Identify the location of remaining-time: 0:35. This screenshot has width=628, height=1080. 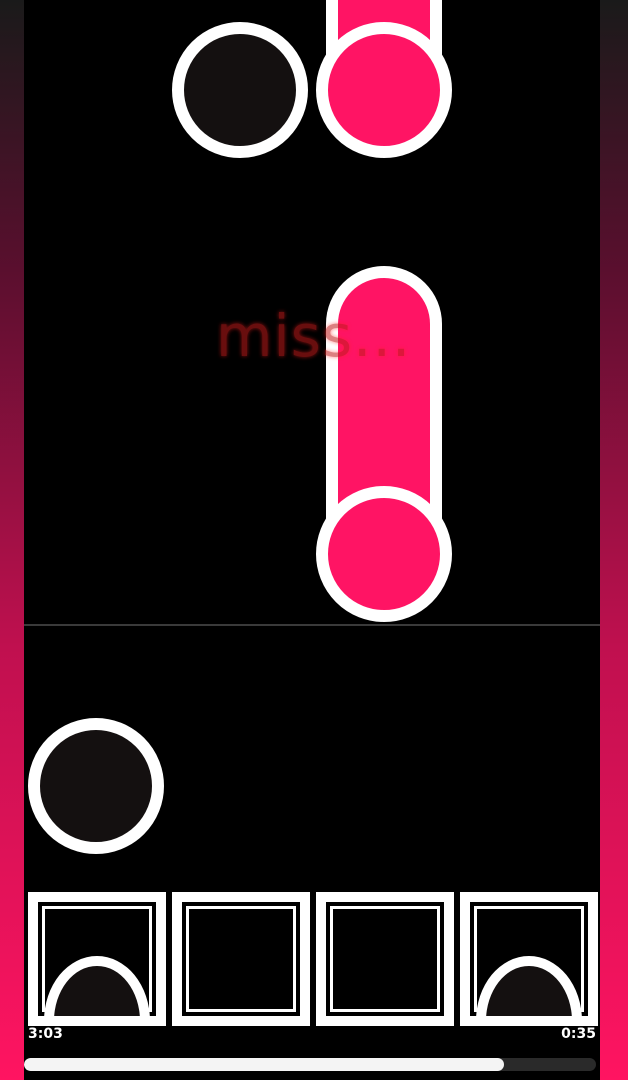
(578, 1034).